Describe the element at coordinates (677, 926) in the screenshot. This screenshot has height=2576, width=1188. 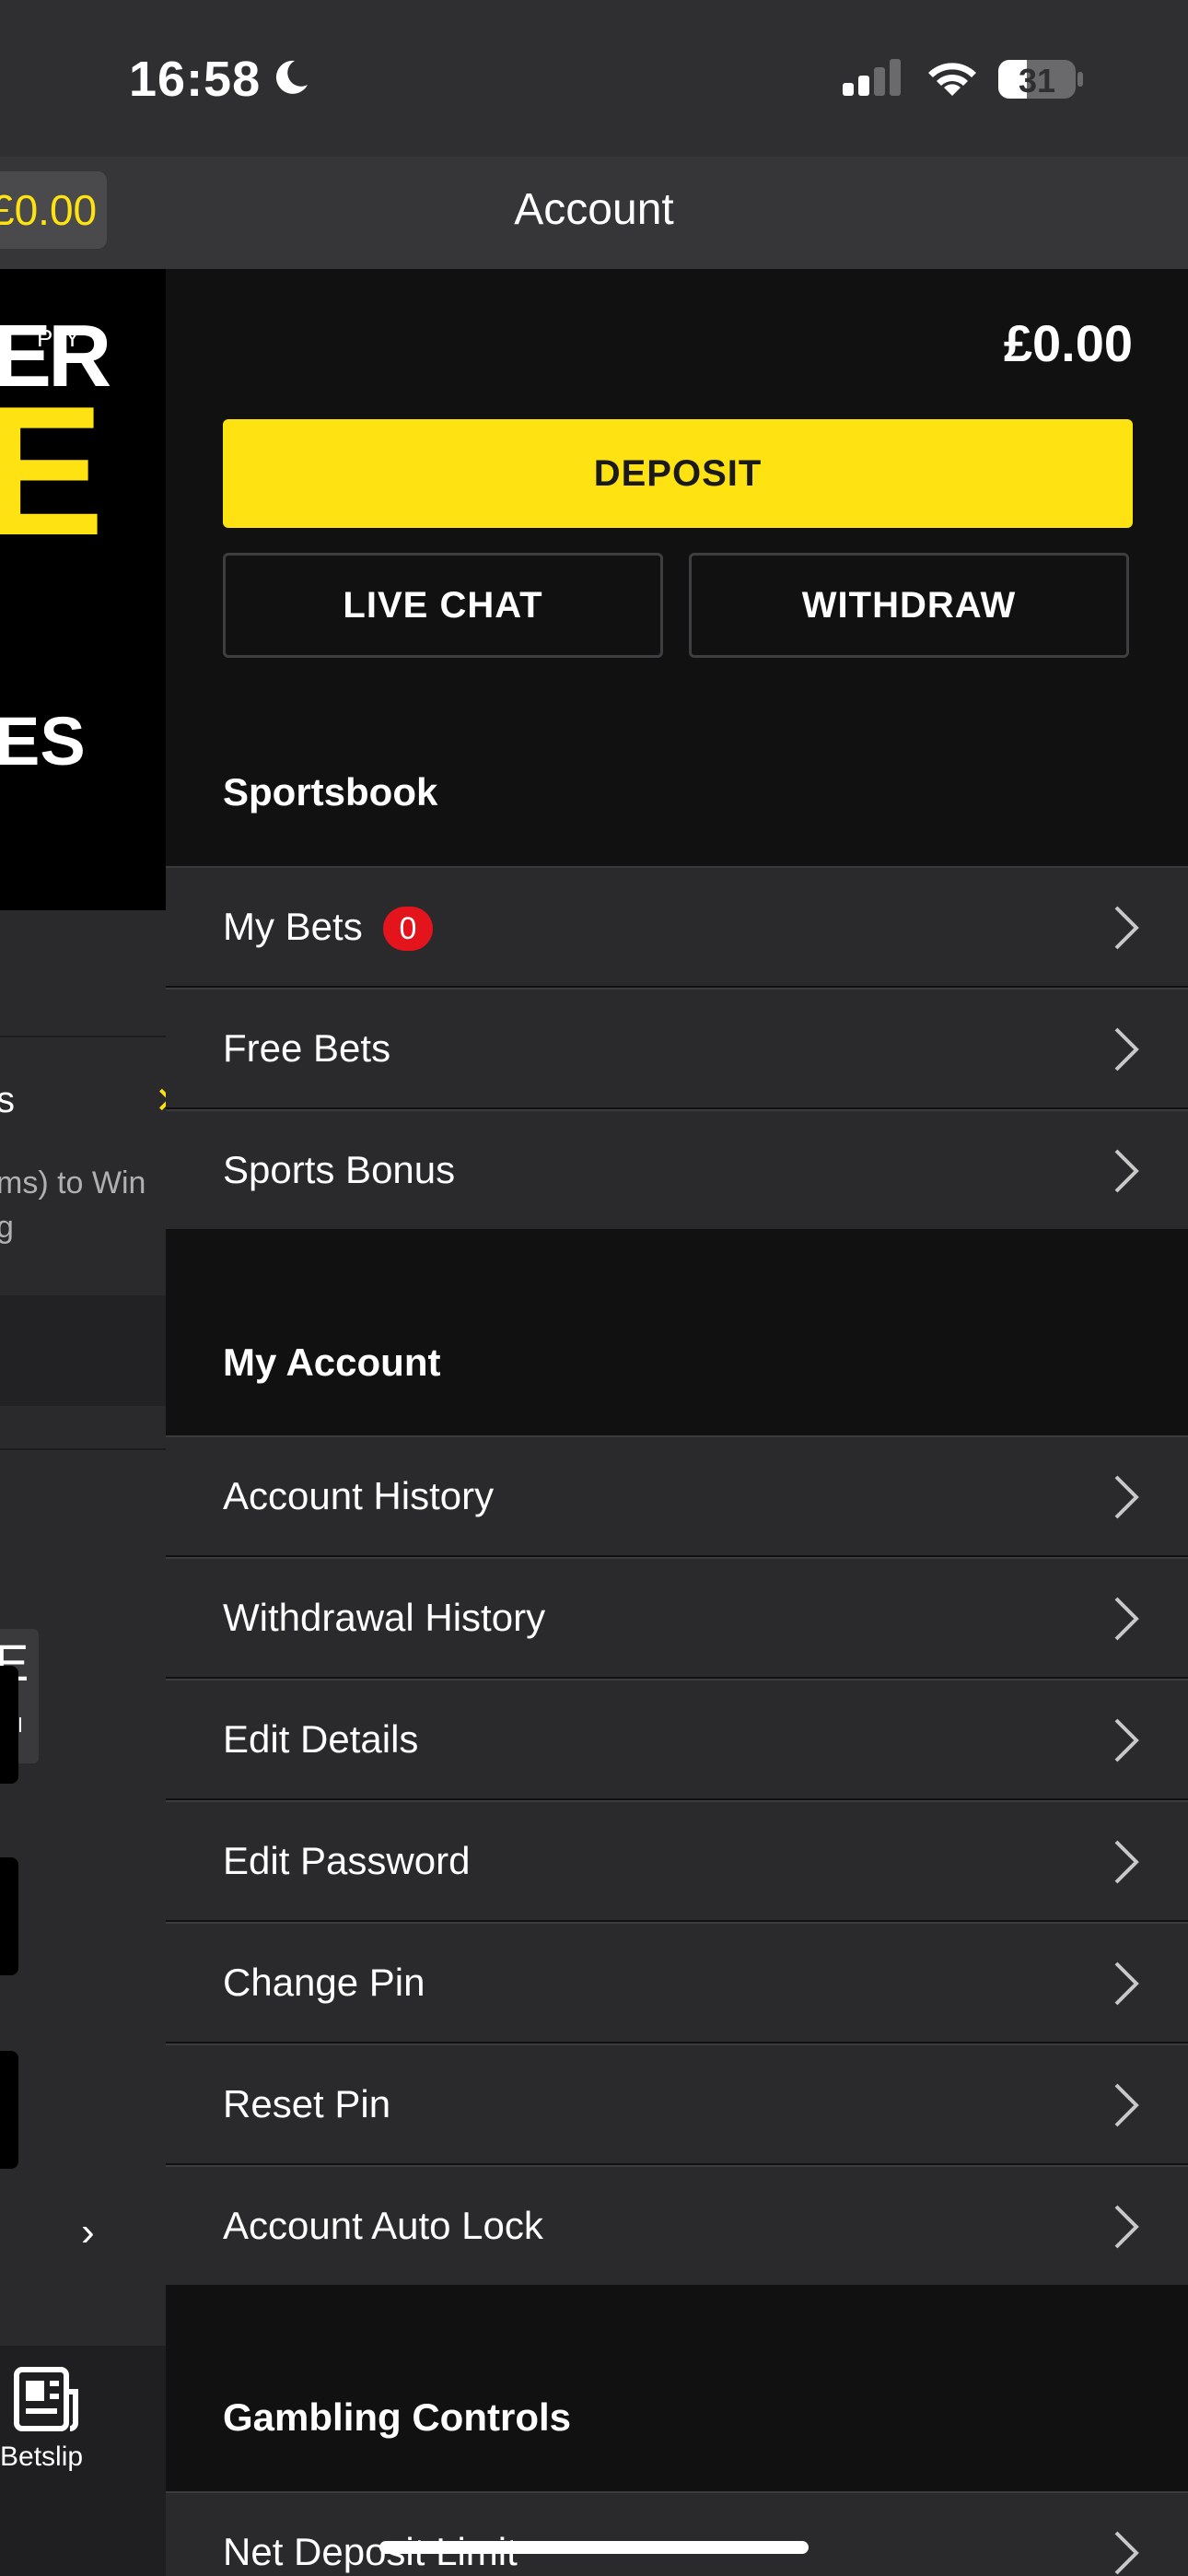
I see `menu-item-my-bets: My Bets 0` at that location.